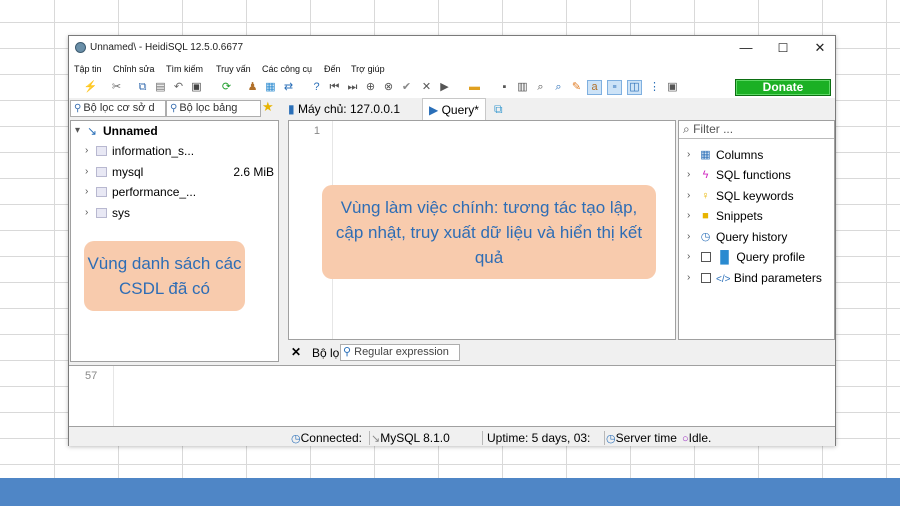 Image resolution: width=900 pixels, height=506 pixels. Describe the element at coordinates (820, 48) in the screenshot. I see `close-button: ✕` at that location.